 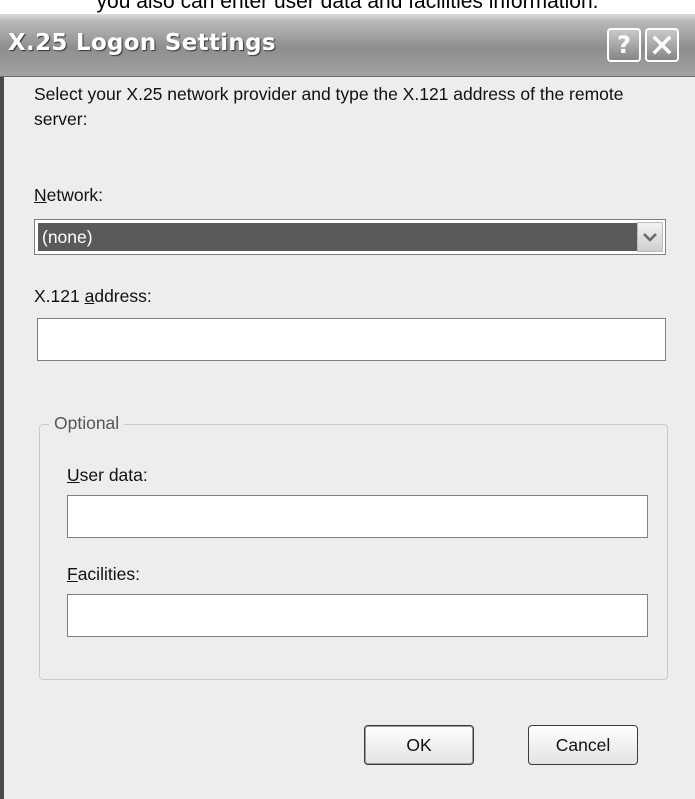 What do you see at coordinates (59, 296) in the screenshot?
I see `x121-label-prefix: X.121` at bounding box center [59, 296].